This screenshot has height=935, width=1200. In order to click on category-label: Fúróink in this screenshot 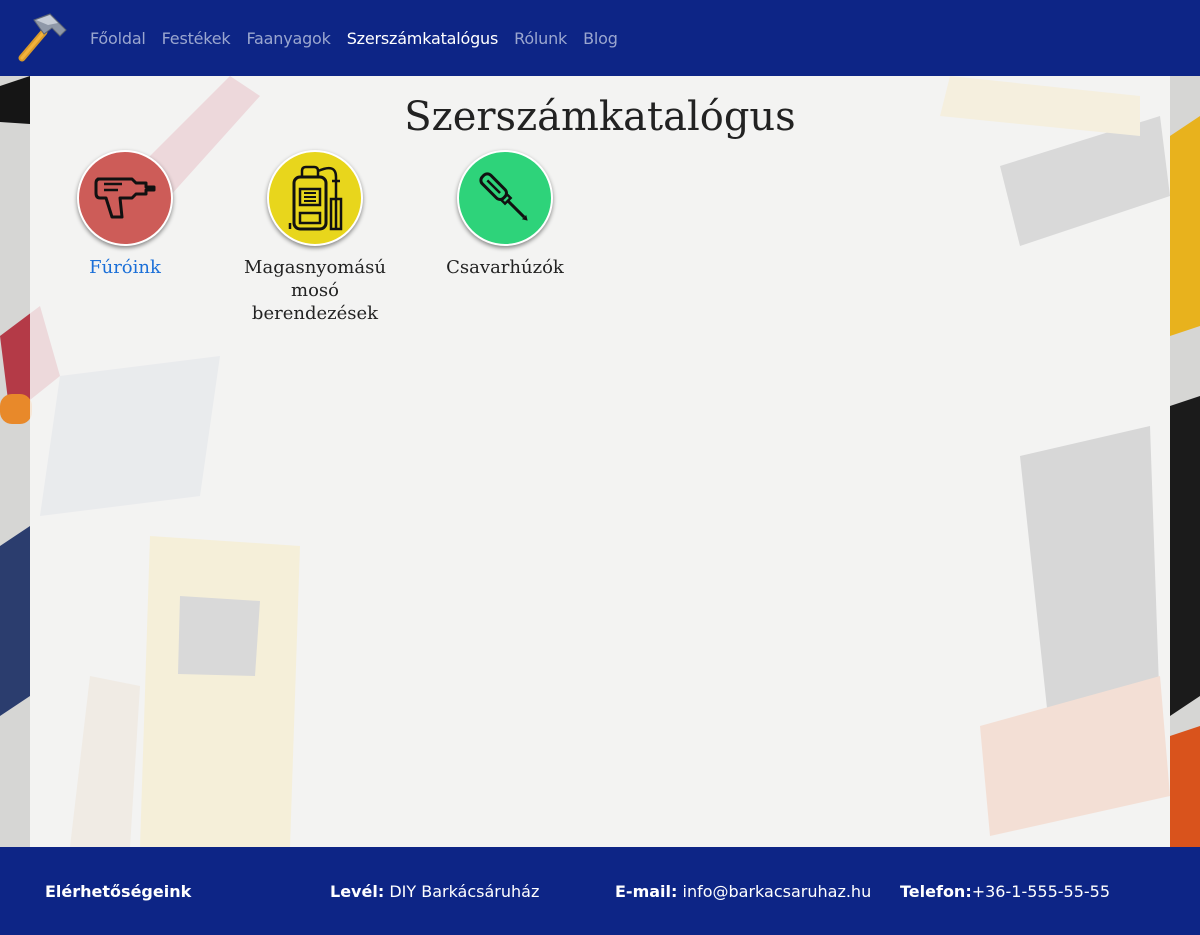, I will do `click(125, 267)`.